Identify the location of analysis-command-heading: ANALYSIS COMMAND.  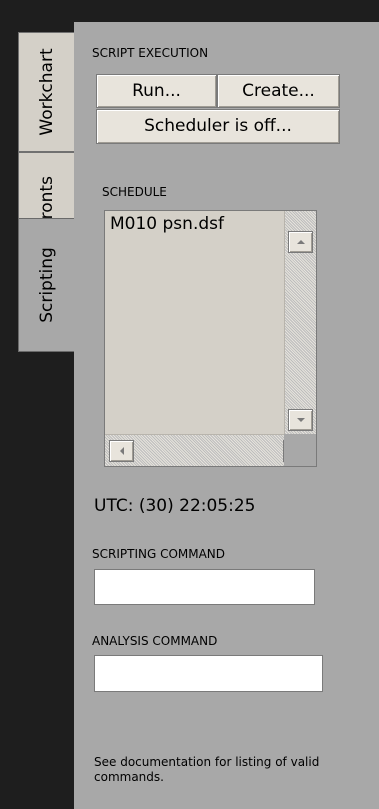
(155, 641).